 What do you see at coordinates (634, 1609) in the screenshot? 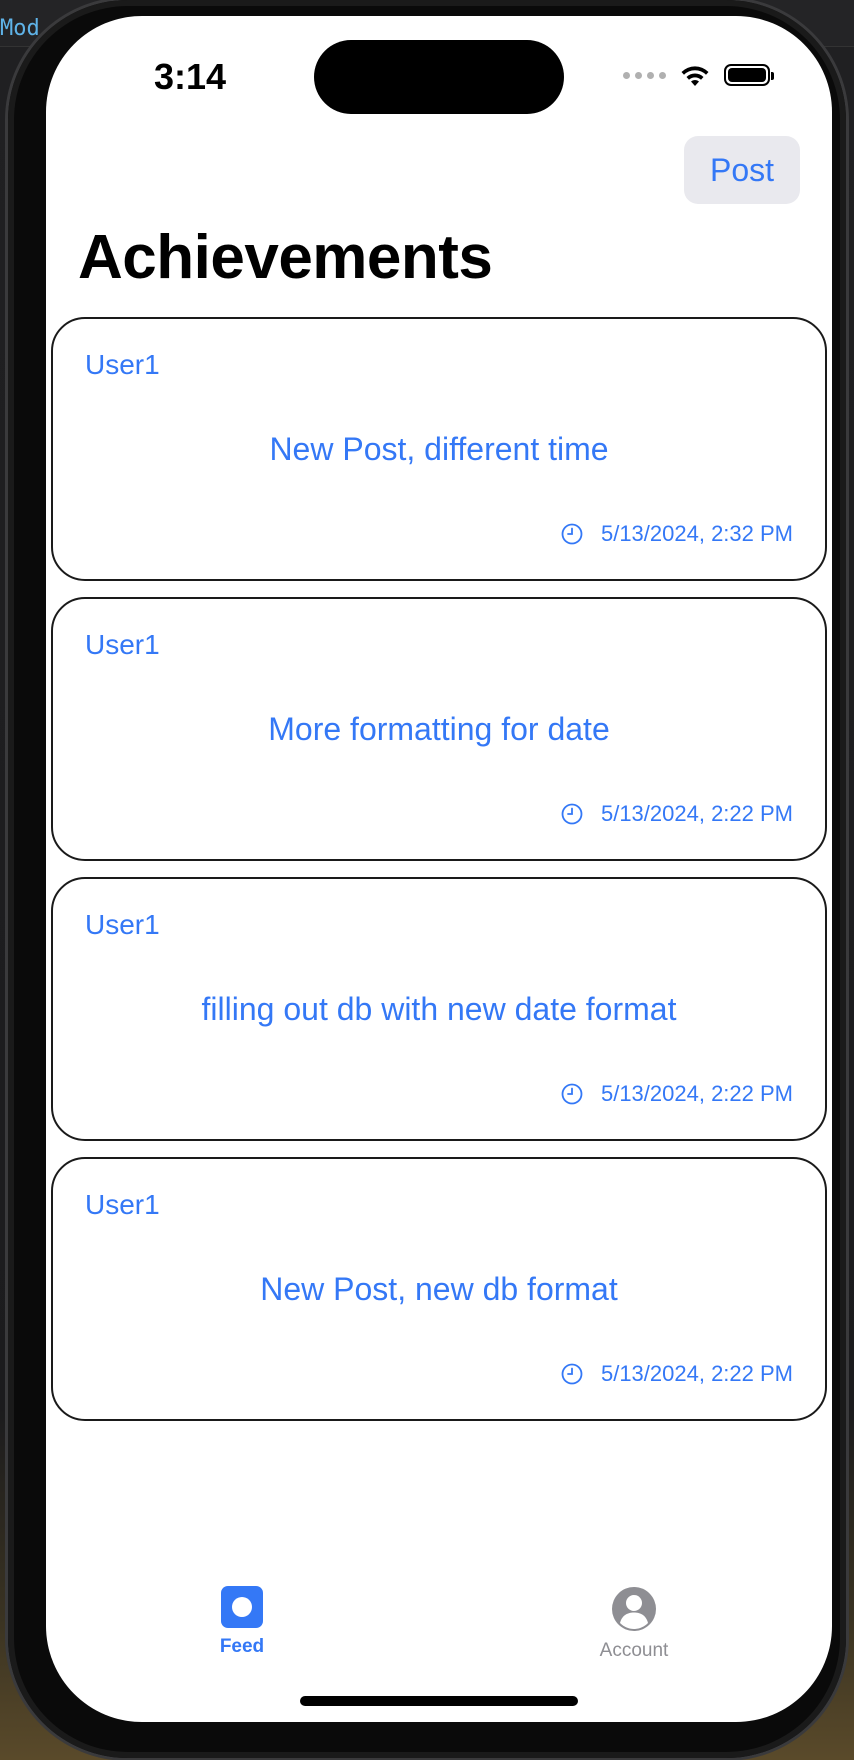
I see `person-circle-icon` at bounding box center [634, 1609].